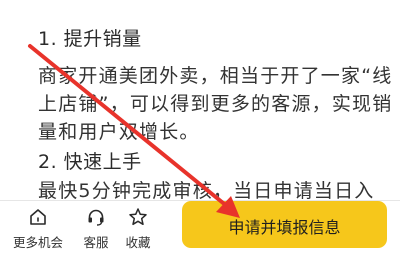 The image size is (400, 253). Describe the element at coordinates (284, 227) in the screenshot. I see `apply-button-label: 申请并填报信息` at that location.